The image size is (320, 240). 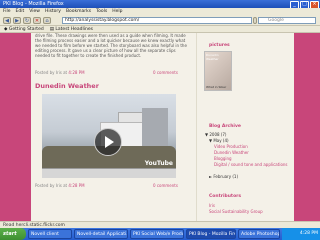 What do you see at coordinates (157, 20) in the screenshot?
I see `url-field: http://analyssistay.blogspot.com/` at bounding box center [157, 20].